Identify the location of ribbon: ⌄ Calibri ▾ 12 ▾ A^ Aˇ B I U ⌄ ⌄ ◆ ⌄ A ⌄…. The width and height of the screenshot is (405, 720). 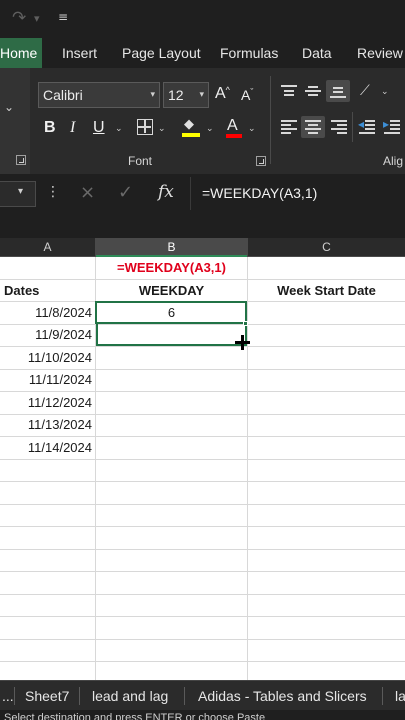
(202, 121).